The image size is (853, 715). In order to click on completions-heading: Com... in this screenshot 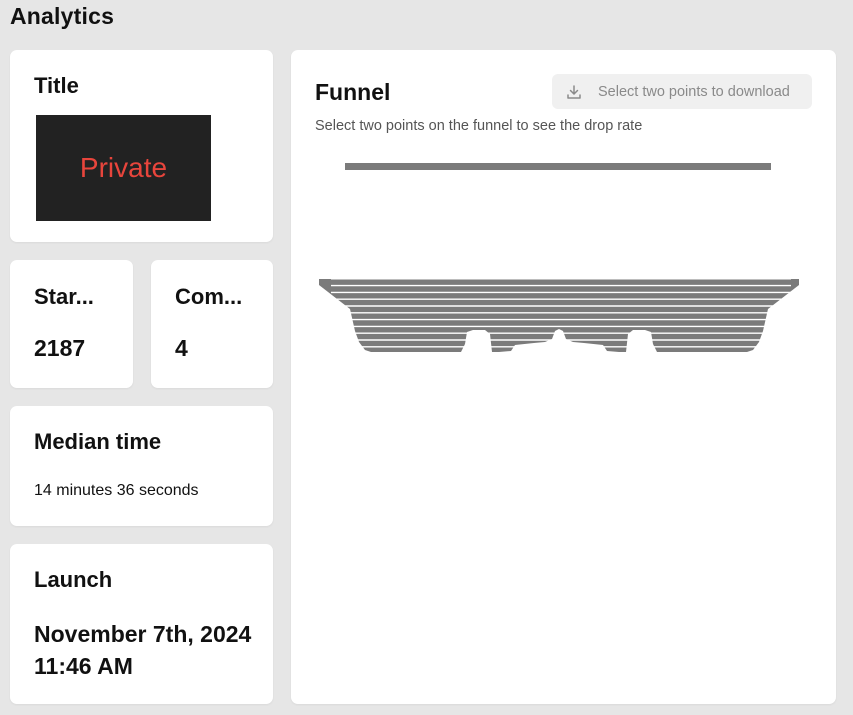, I will do `click(209, 296)`.